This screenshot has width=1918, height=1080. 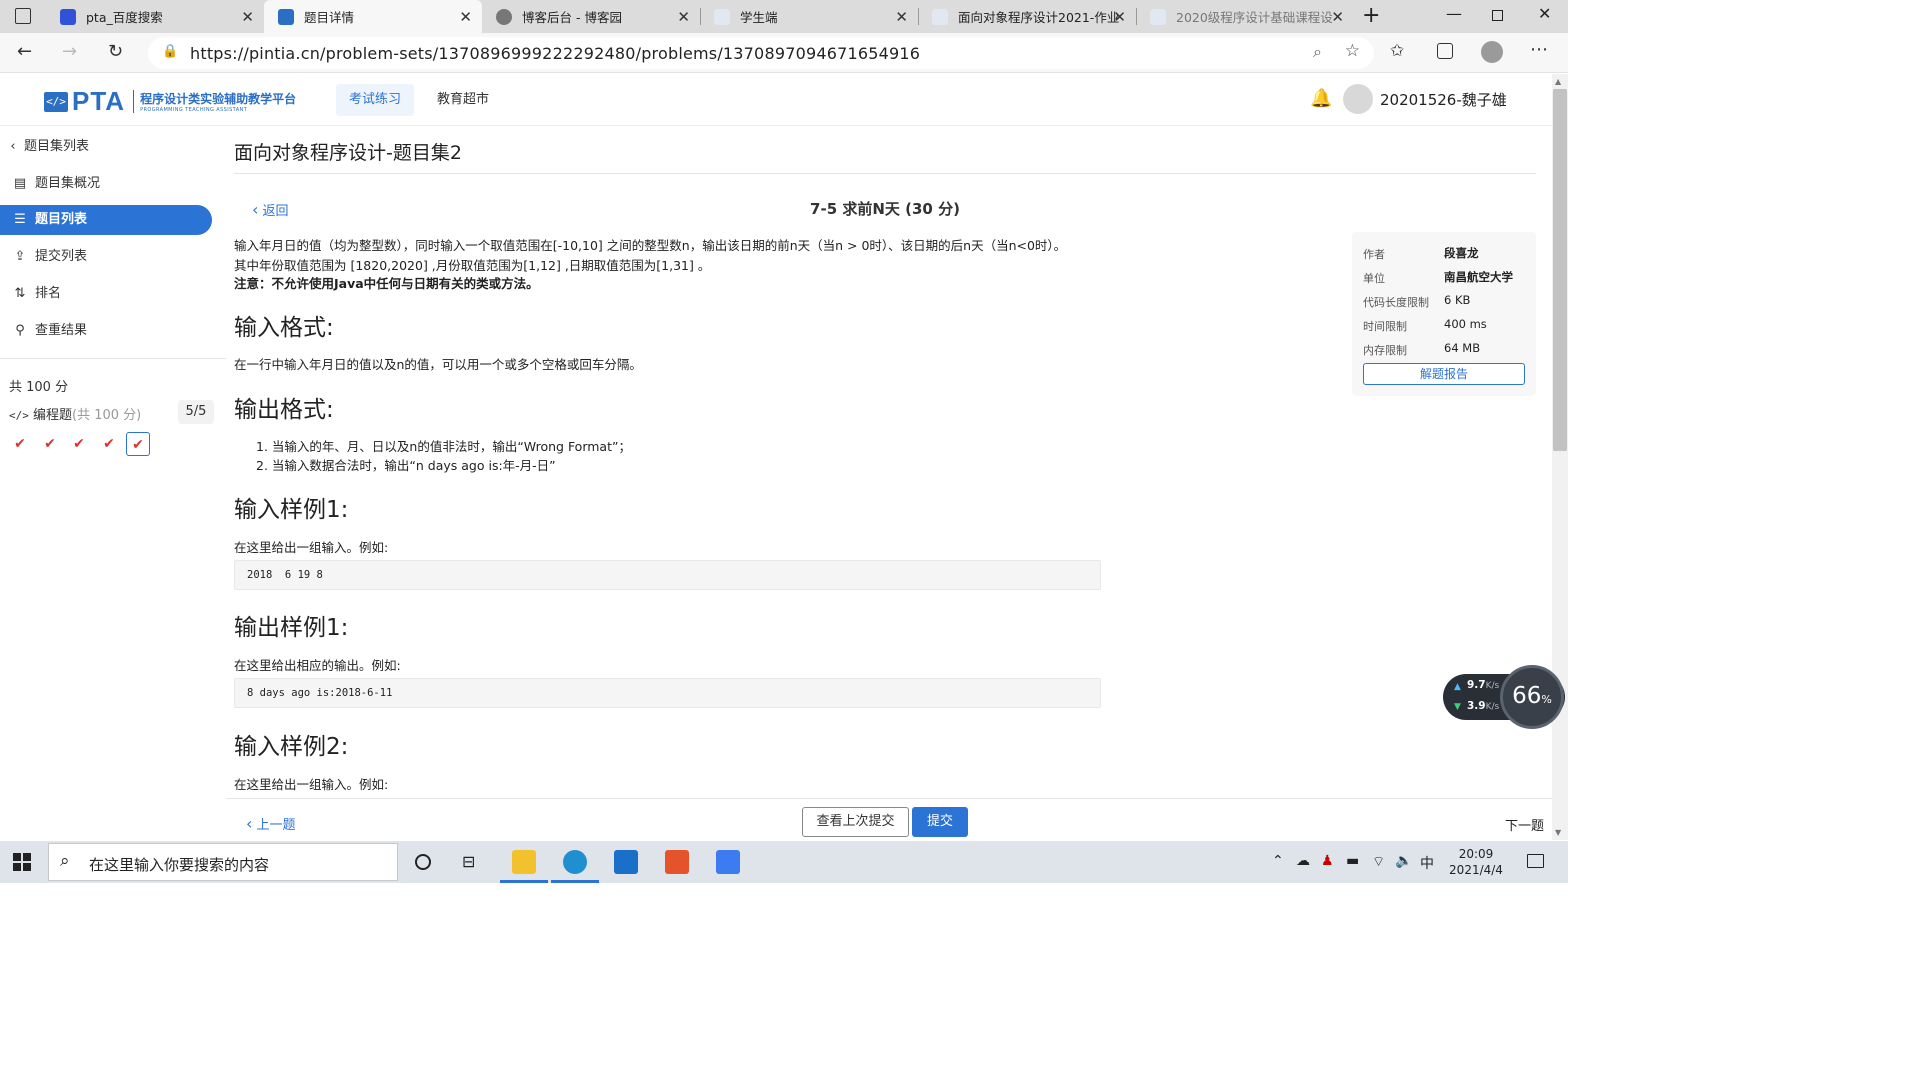 What do you see at coordinates (1476, 870) in the screenshot?
I see `clock-date: 2021/4/4` at bounding box center [1476, 870].